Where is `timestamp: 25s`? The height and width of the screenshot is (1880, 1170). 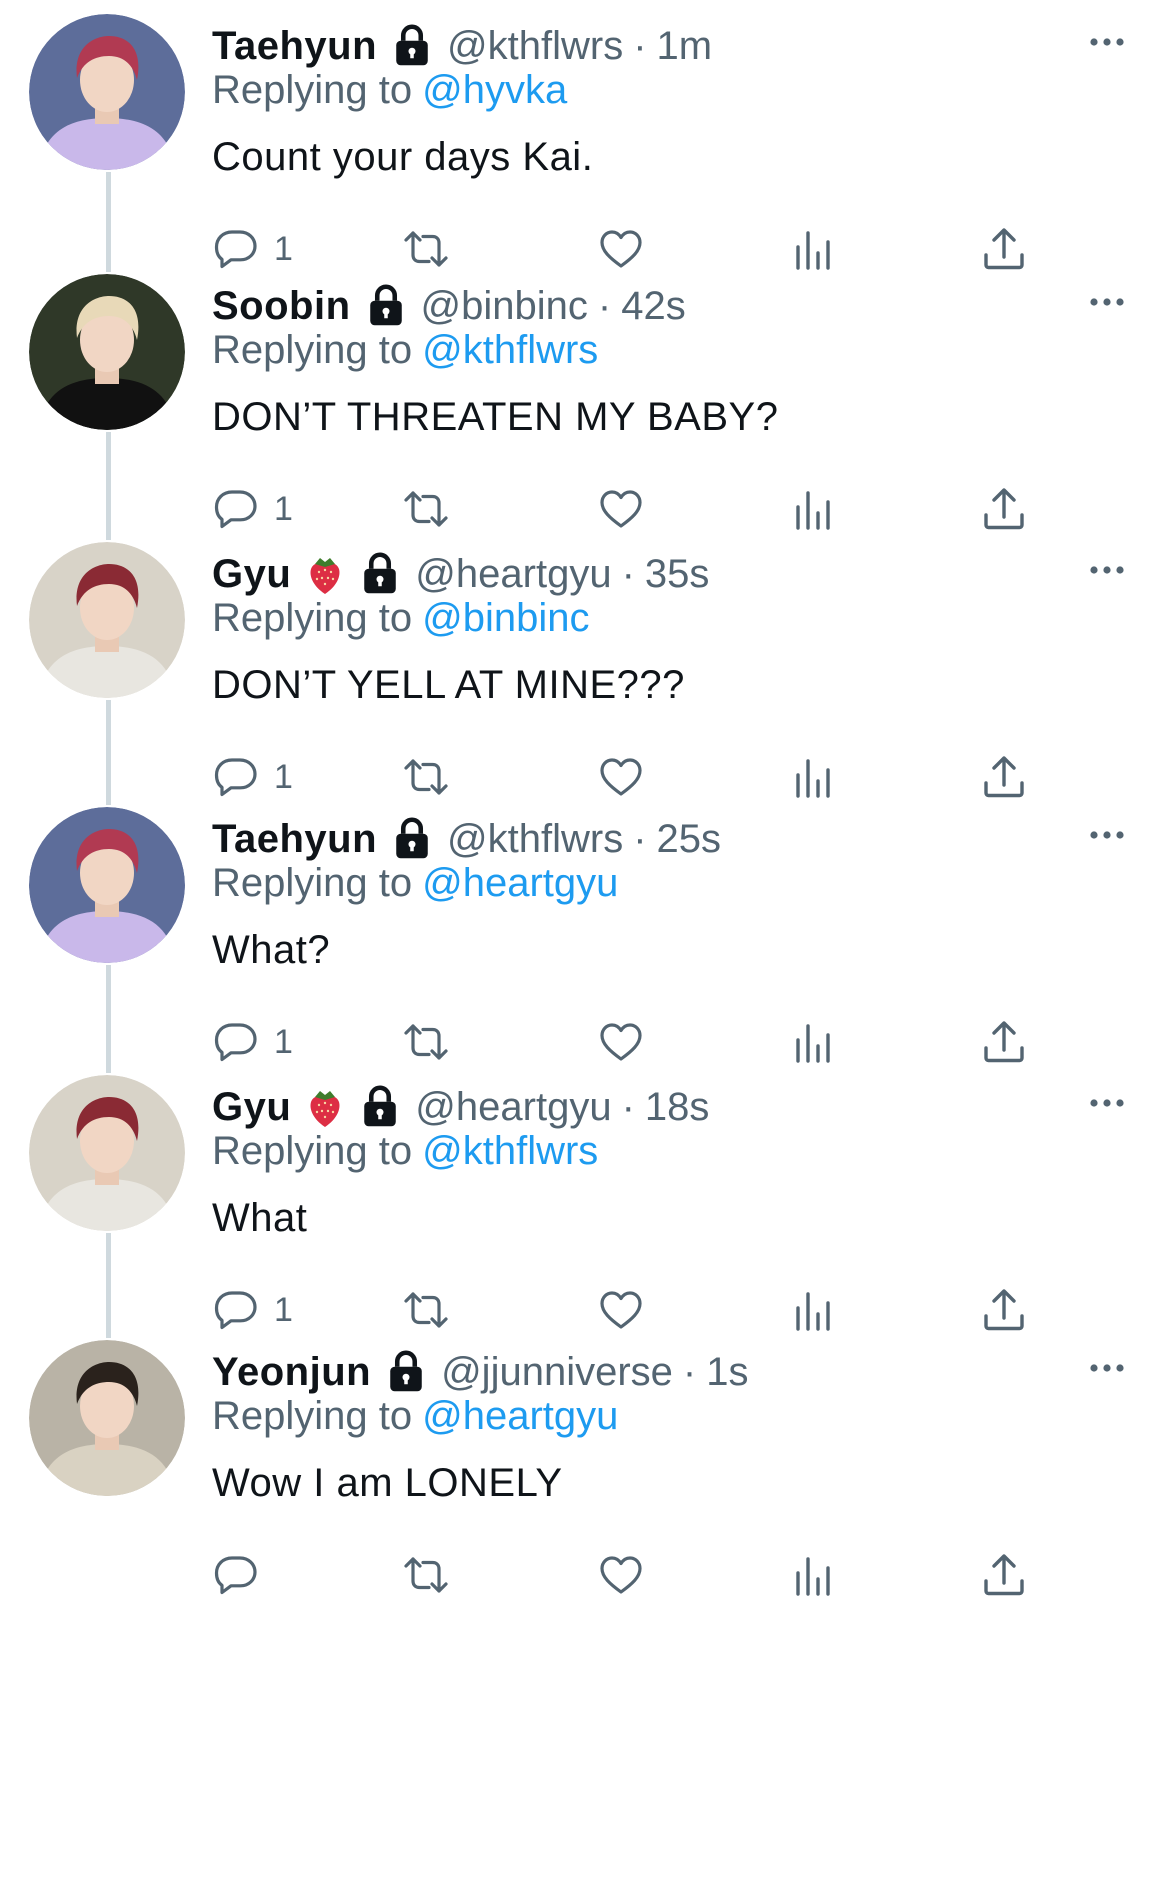
timestamp: 25s is located at coordinates (689, 839).